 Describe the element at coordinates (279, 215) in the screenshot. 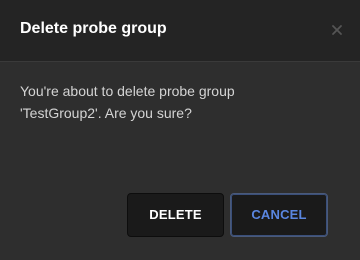

I see `cancel-button: CANCEL` at that location.